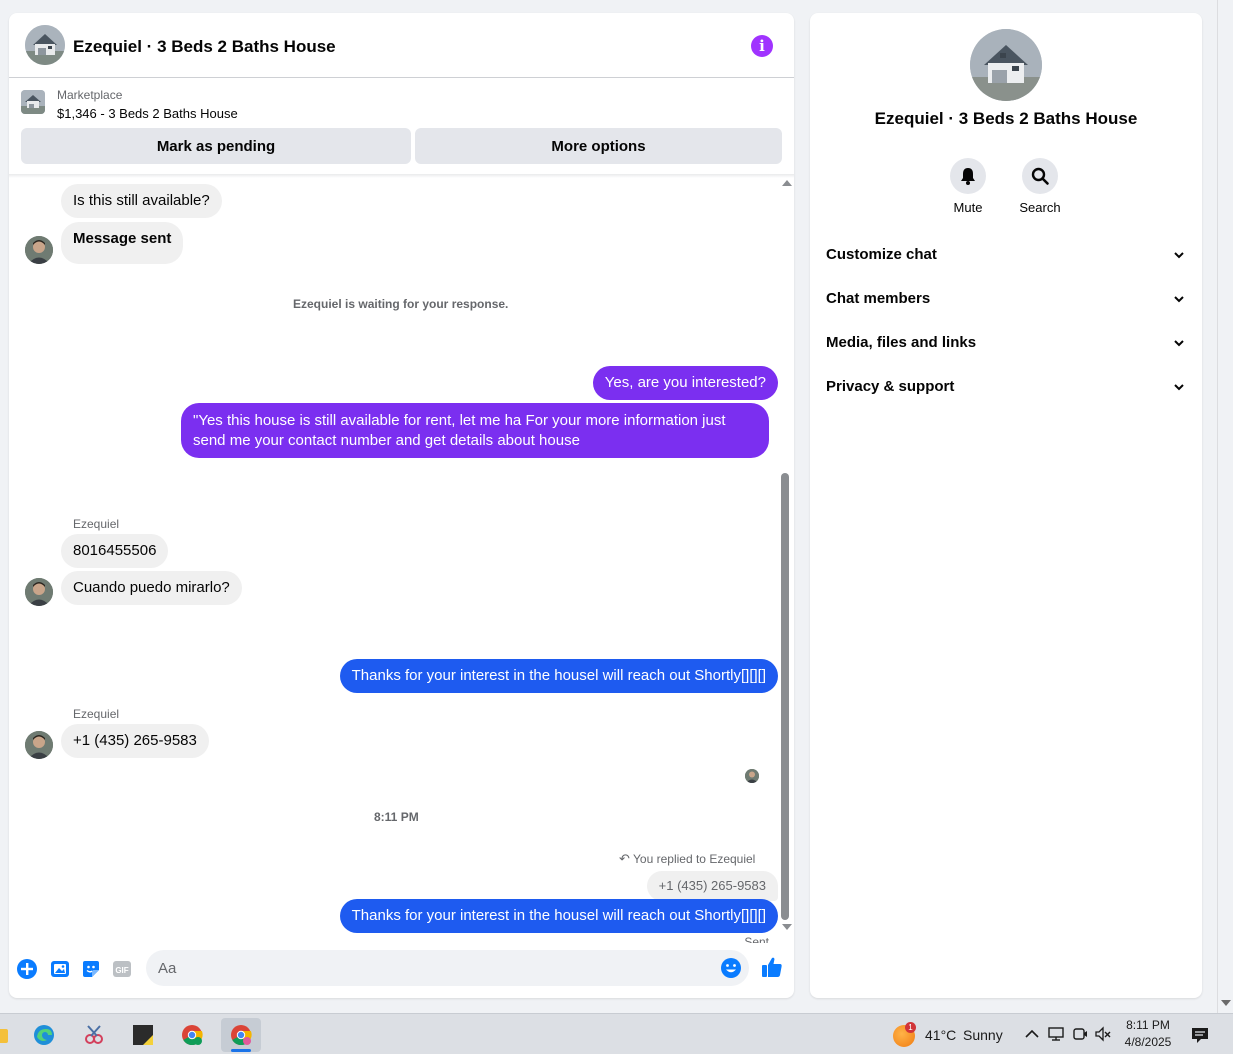 The width and height of the screenshot is (1233, 1054). I want to click on sticker-icon, so click(91, 969).